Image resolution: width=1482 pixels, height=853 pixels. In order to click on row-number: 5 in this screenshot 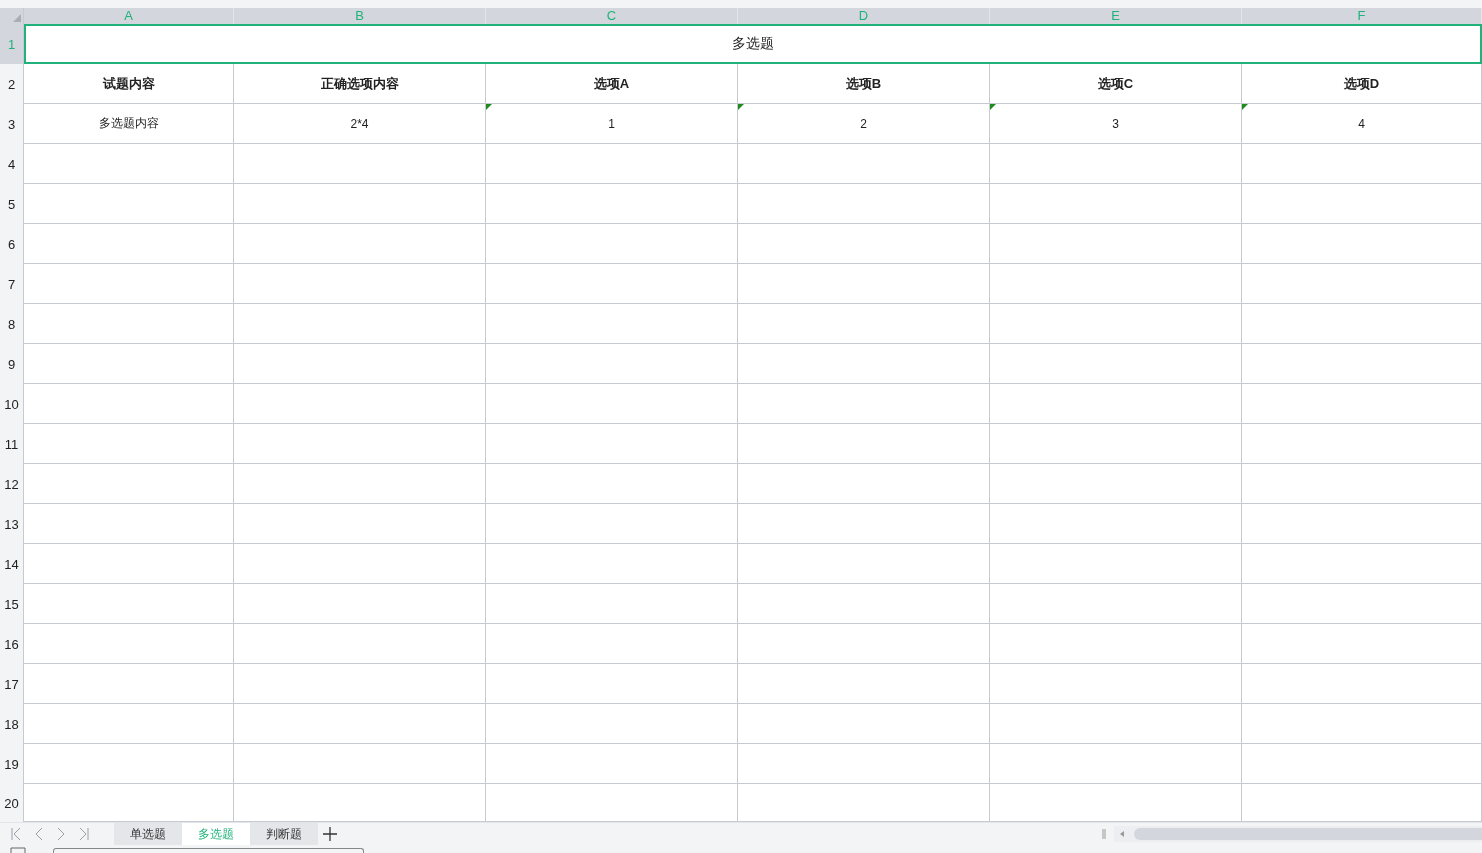, I will do `click(12, 204)`.